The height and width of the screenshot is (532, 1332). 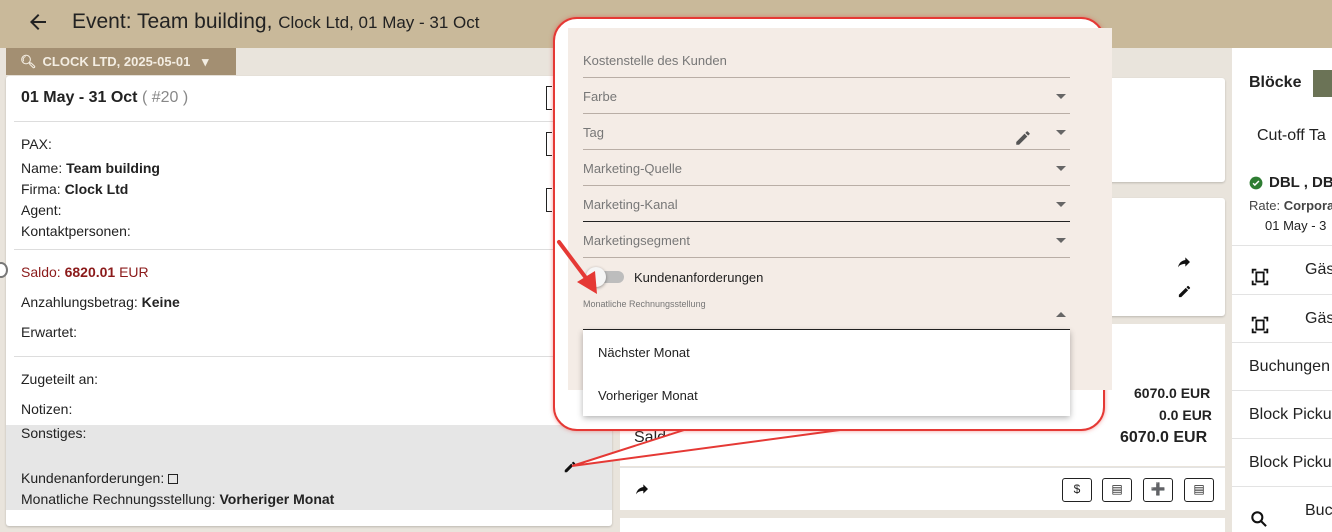 I want to click on option-vorheriger-monat: Vorheriger Monat, so click(x=648, y=395).